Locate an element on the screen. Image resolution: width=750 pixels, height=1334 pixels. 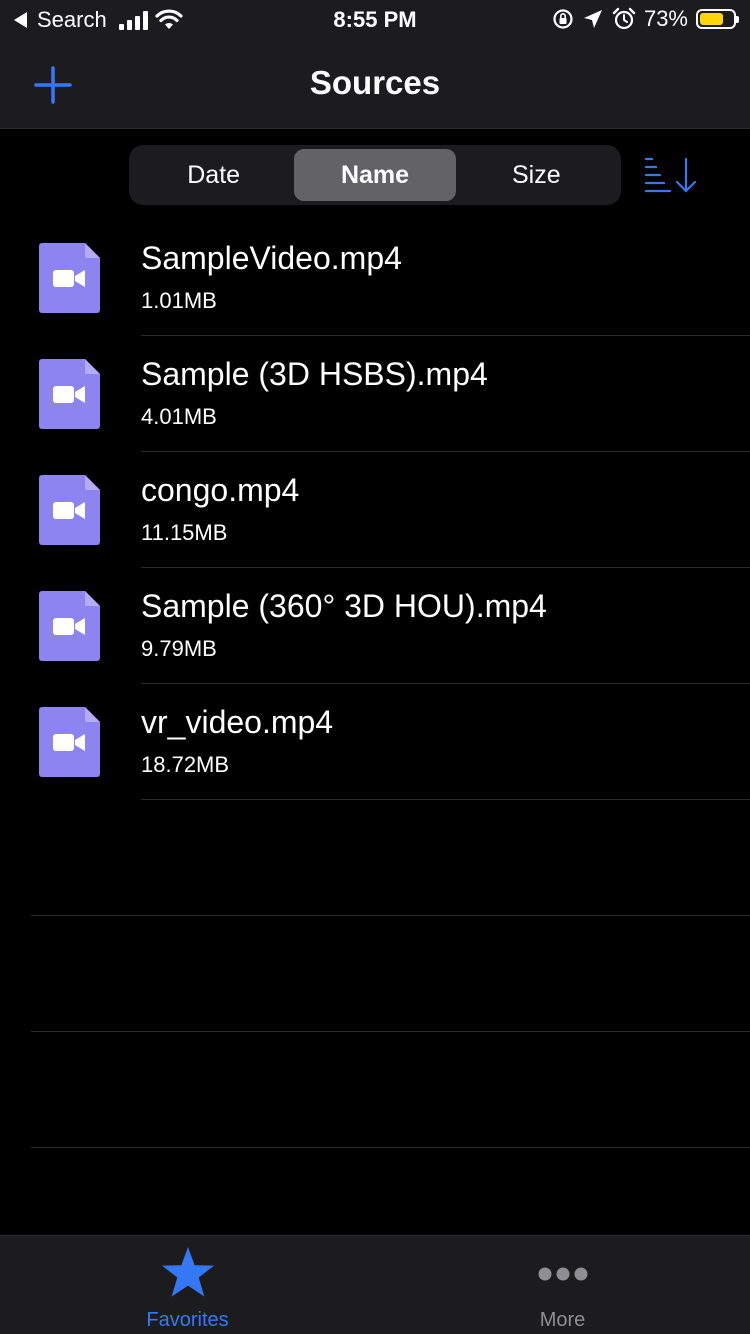
alarm-icon is located at coordinates (624, 18).